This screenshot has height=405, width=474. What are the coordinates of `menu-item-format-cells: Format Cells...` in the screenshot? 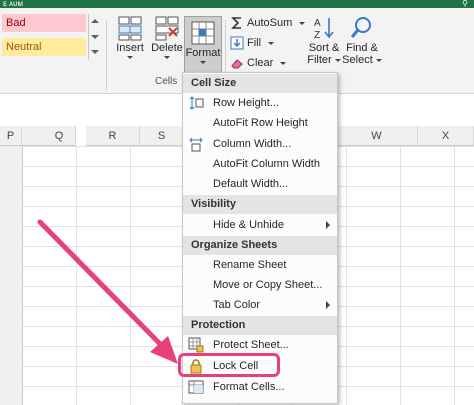 It's located at (260, 387).